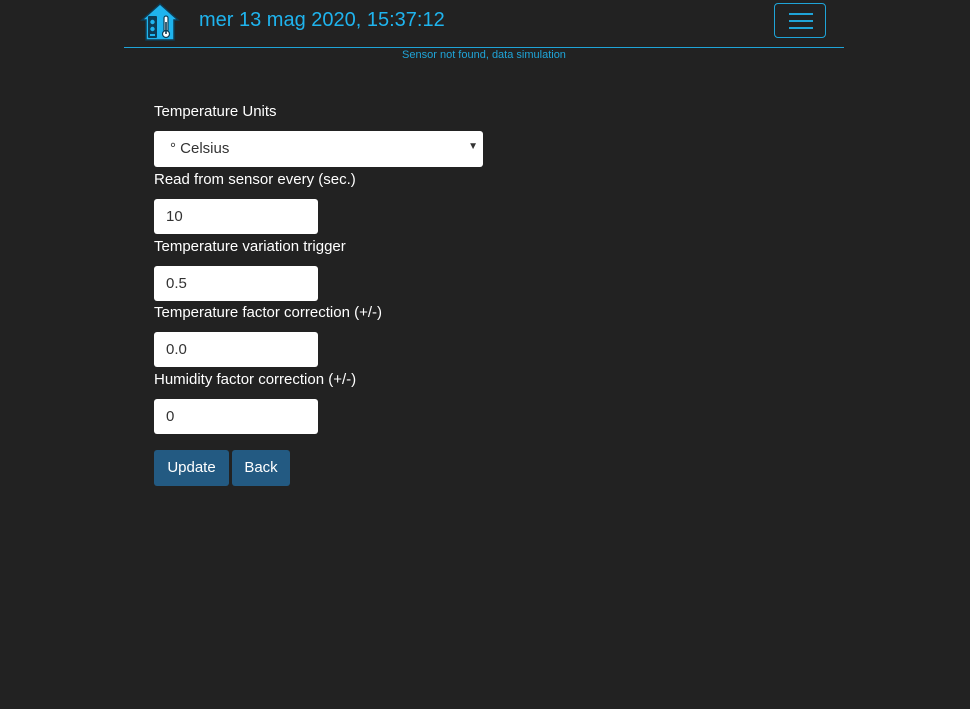 The width and height of the screenshot is (970, 709). What do you see at coordinates (236, 216) in the screenshot?
I see `read-interval-input: 10` at bounding box center [236, 216].